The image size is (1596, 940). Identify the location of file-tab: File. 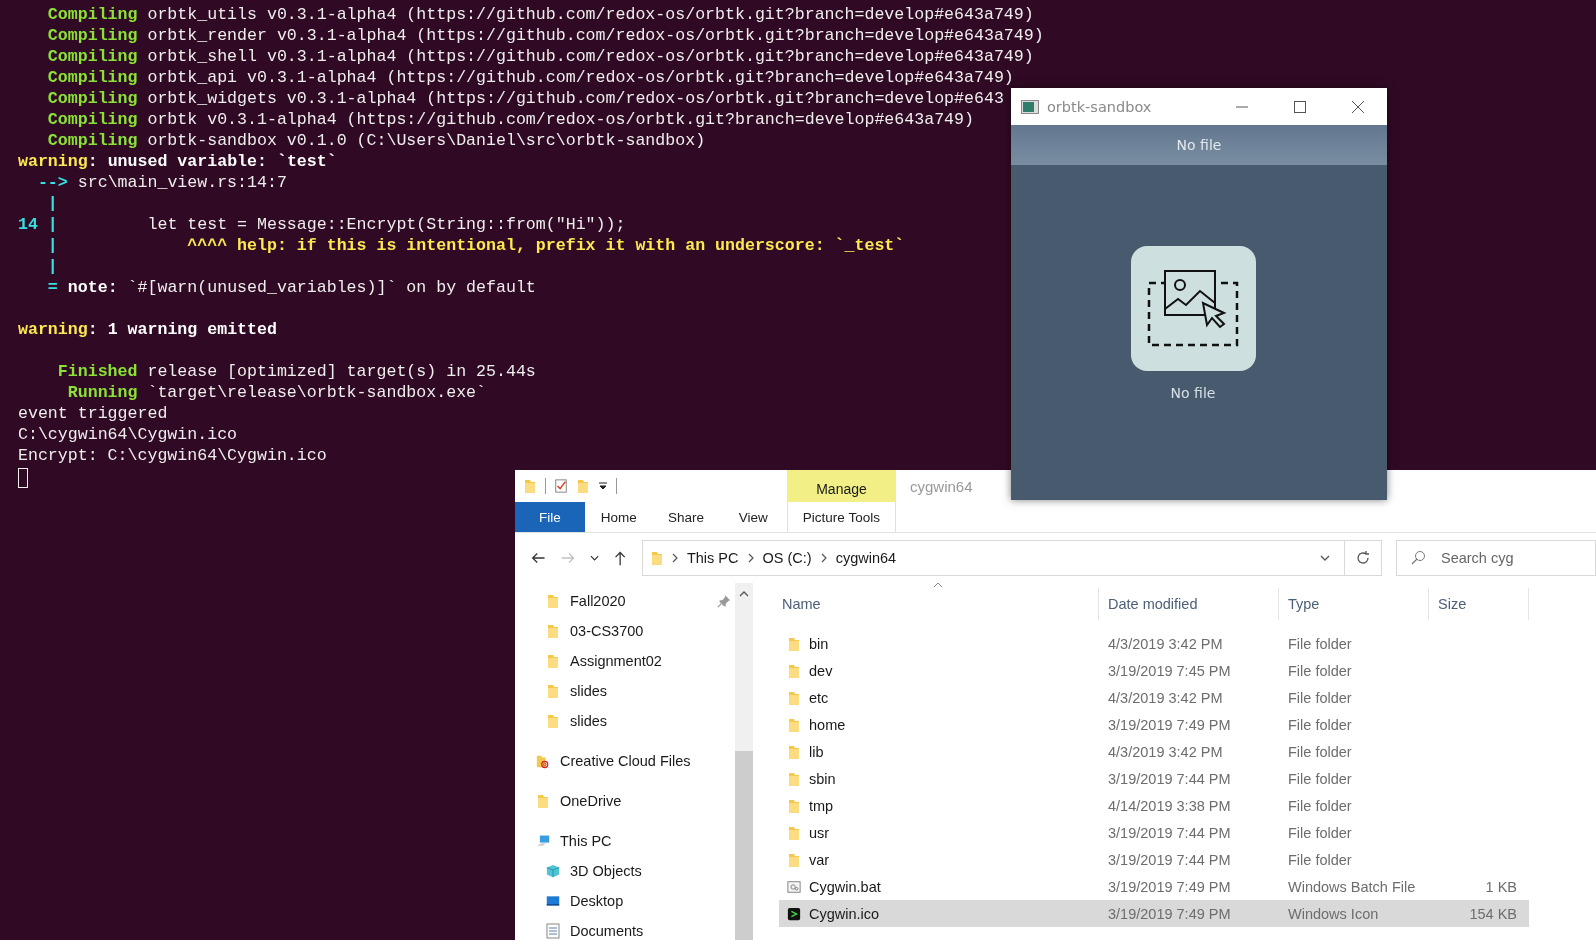
(550, 517).